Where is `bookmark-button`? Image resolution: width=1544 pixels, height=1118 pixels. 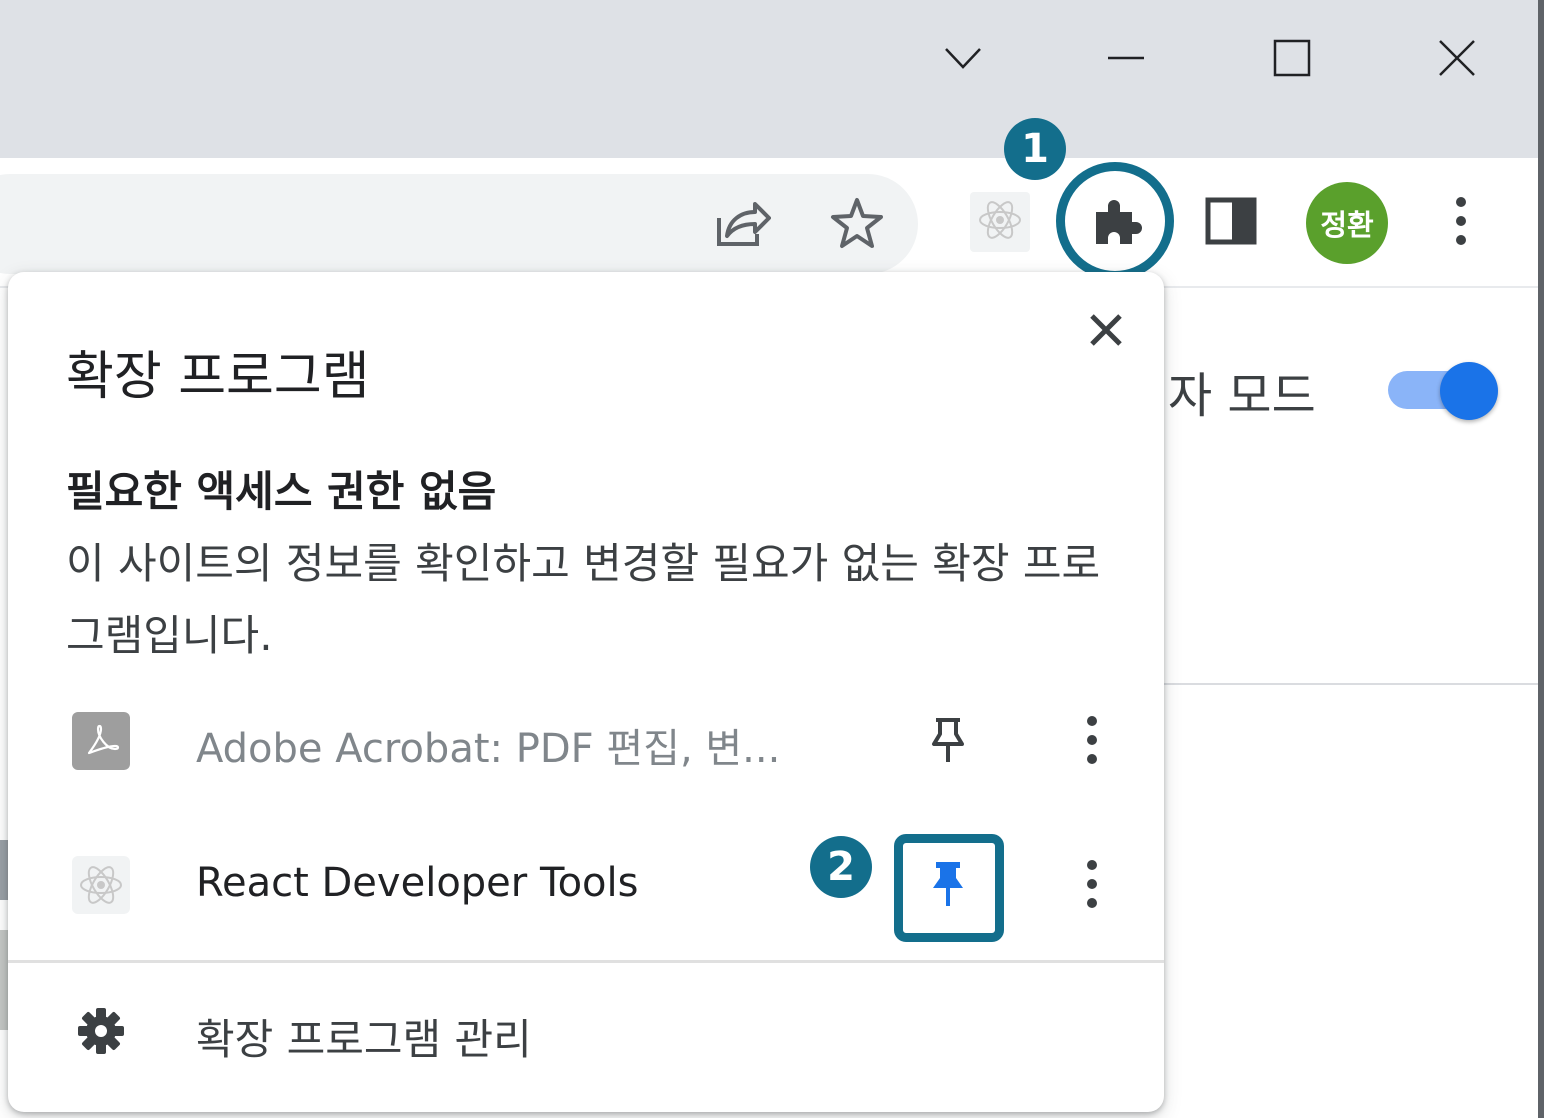
bookmark-button is located at coordinates (857, 225).